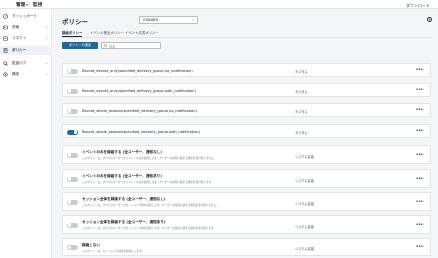 Image resolution: width=438 pixels, height=258 pixels. I want to click on search-placeholder: 検索, so click(112, 47).